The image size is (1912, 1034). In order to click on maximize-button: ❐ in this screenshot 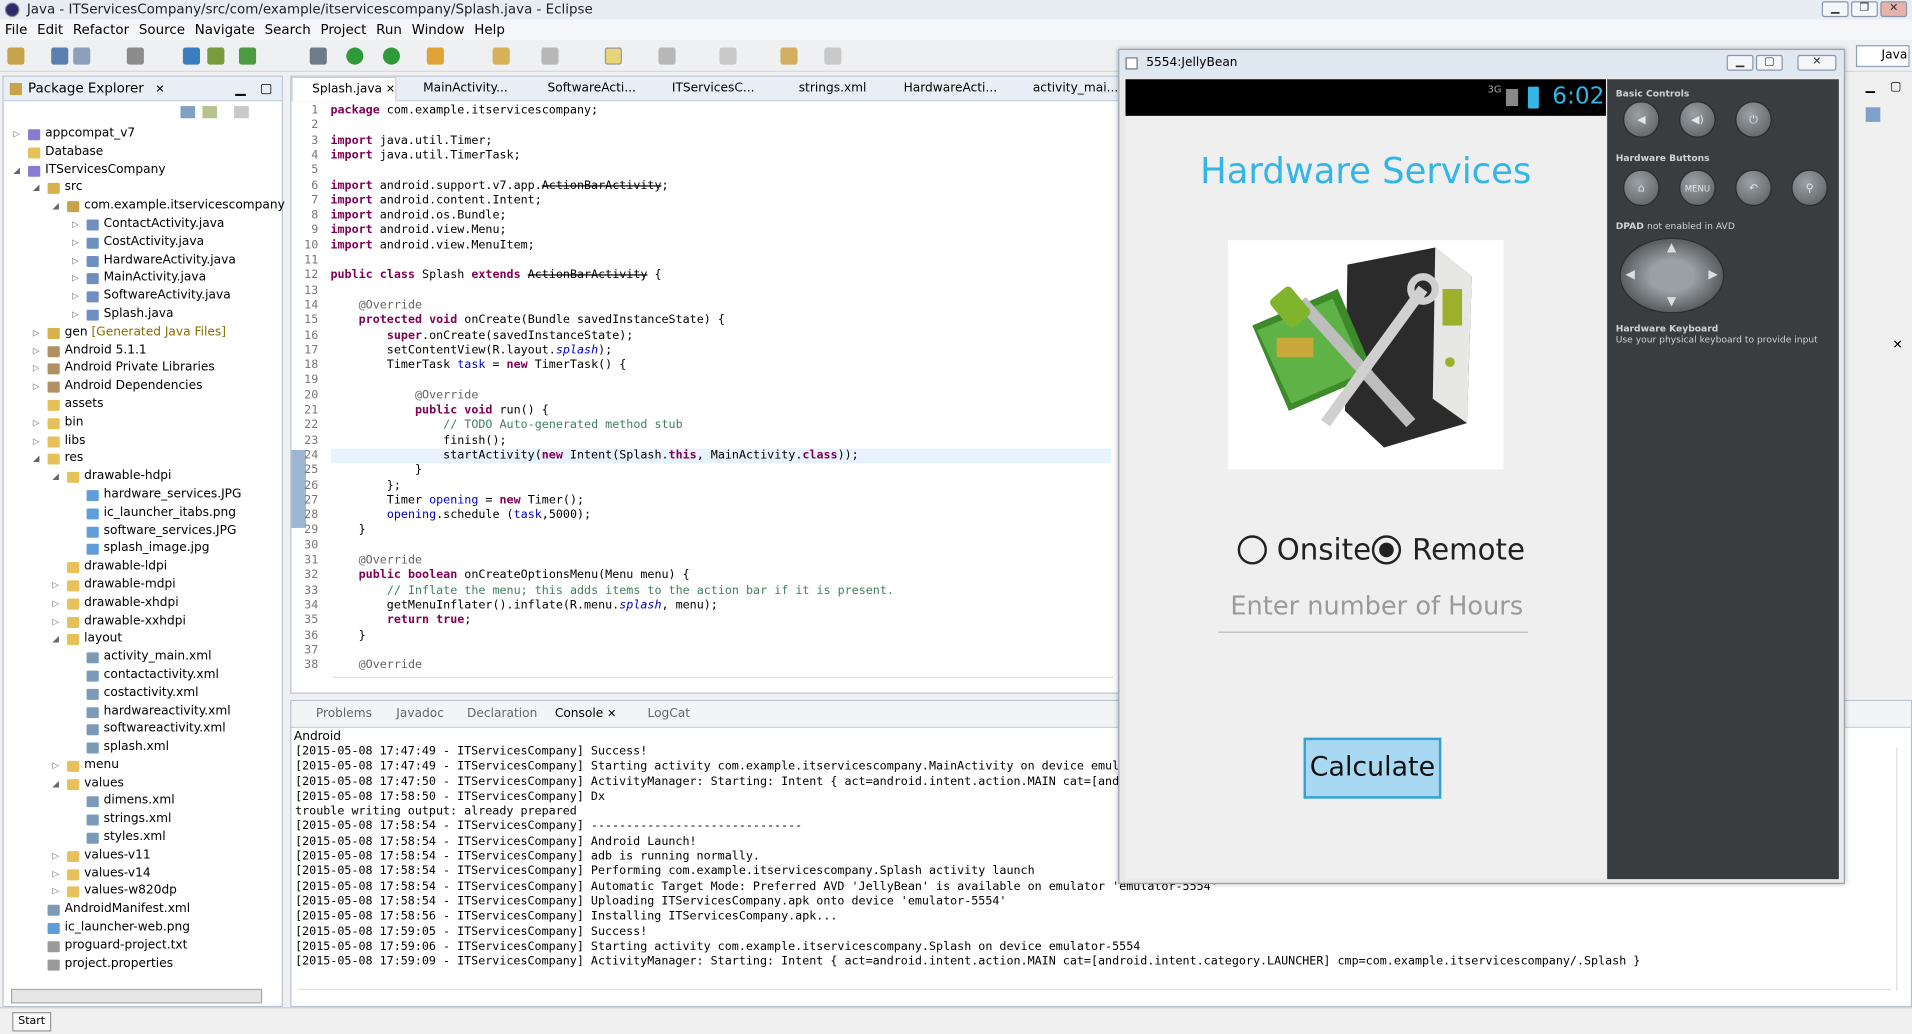, I will do `click(1864, 9)`.